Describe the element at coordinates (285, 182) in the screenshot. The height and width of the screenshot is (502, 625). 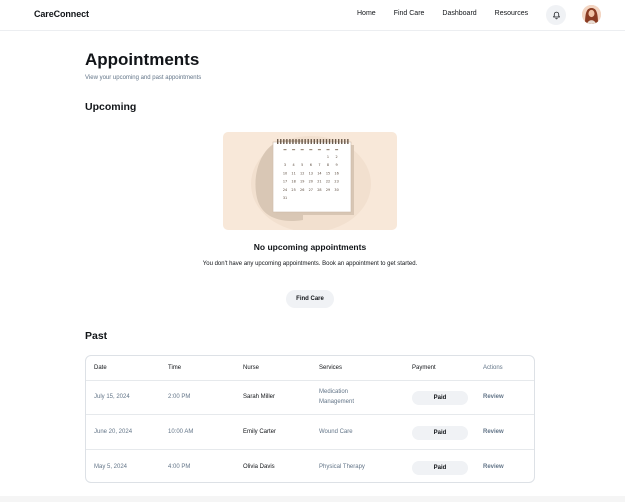
I see `calendar-day: 17` at that location.